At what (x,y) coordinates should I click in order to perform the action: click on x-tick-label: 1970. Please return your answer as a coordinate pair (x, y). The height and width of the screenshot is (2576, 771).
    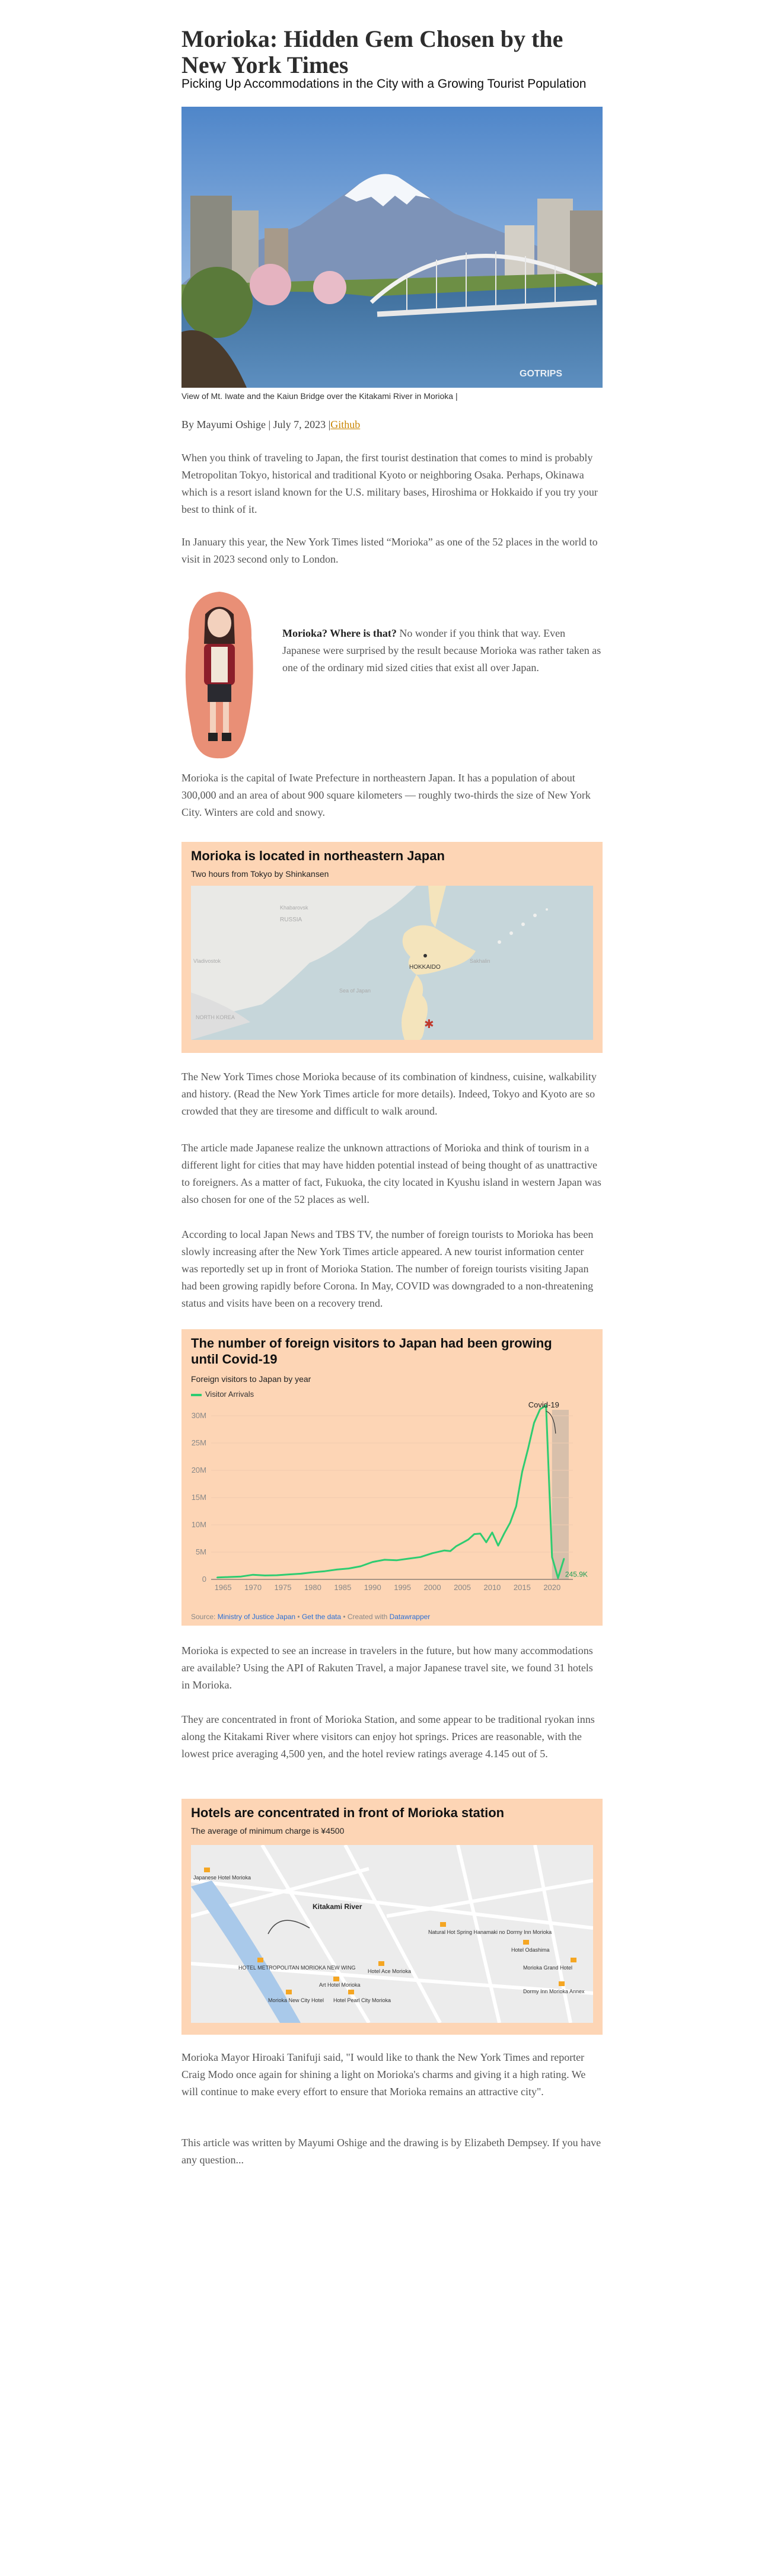
    Looking at the image, I should click on (253, 1587).